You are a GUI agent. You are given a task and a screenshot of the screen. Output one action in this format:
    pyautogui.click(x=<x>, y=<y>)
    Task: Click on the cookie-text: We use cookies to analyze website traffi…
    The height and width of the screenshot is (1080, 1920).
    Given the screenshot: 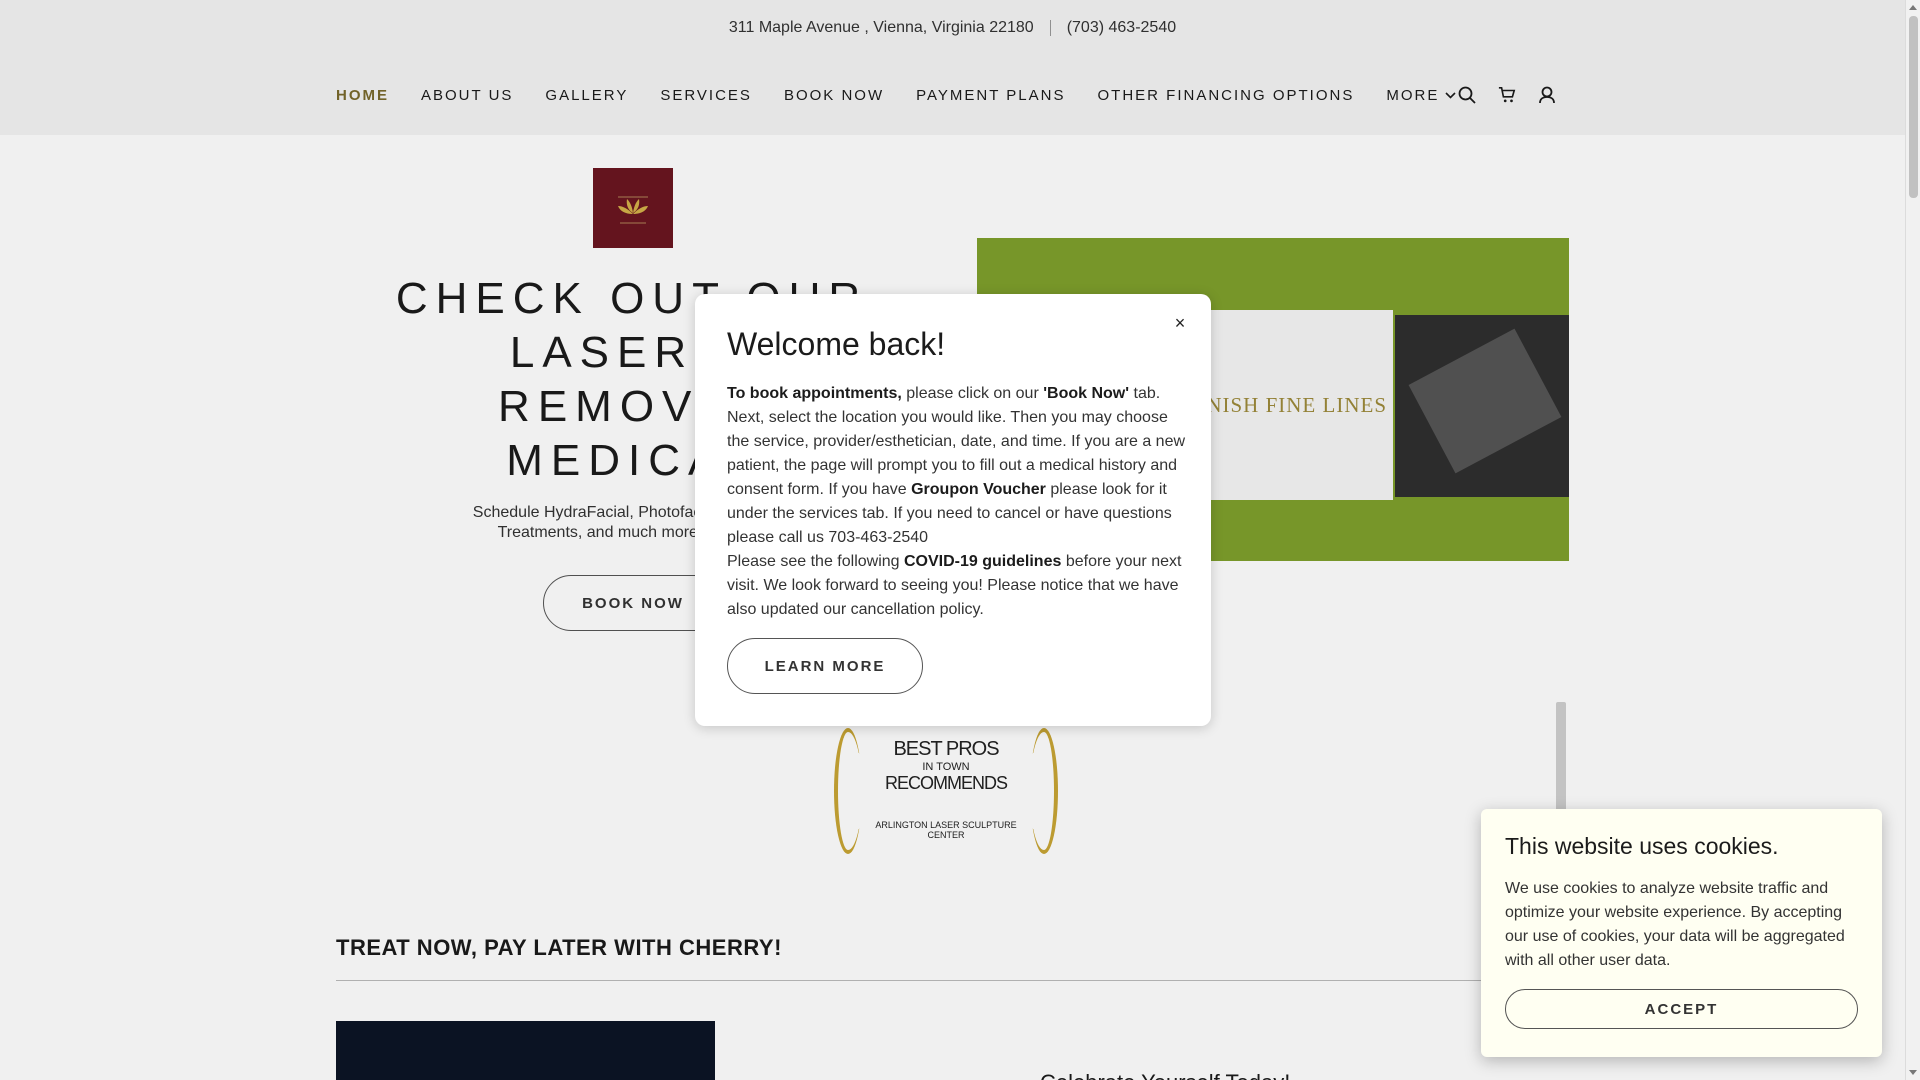 What is the action you would take?
    pyautogui.click(x=1675, y=924)
    